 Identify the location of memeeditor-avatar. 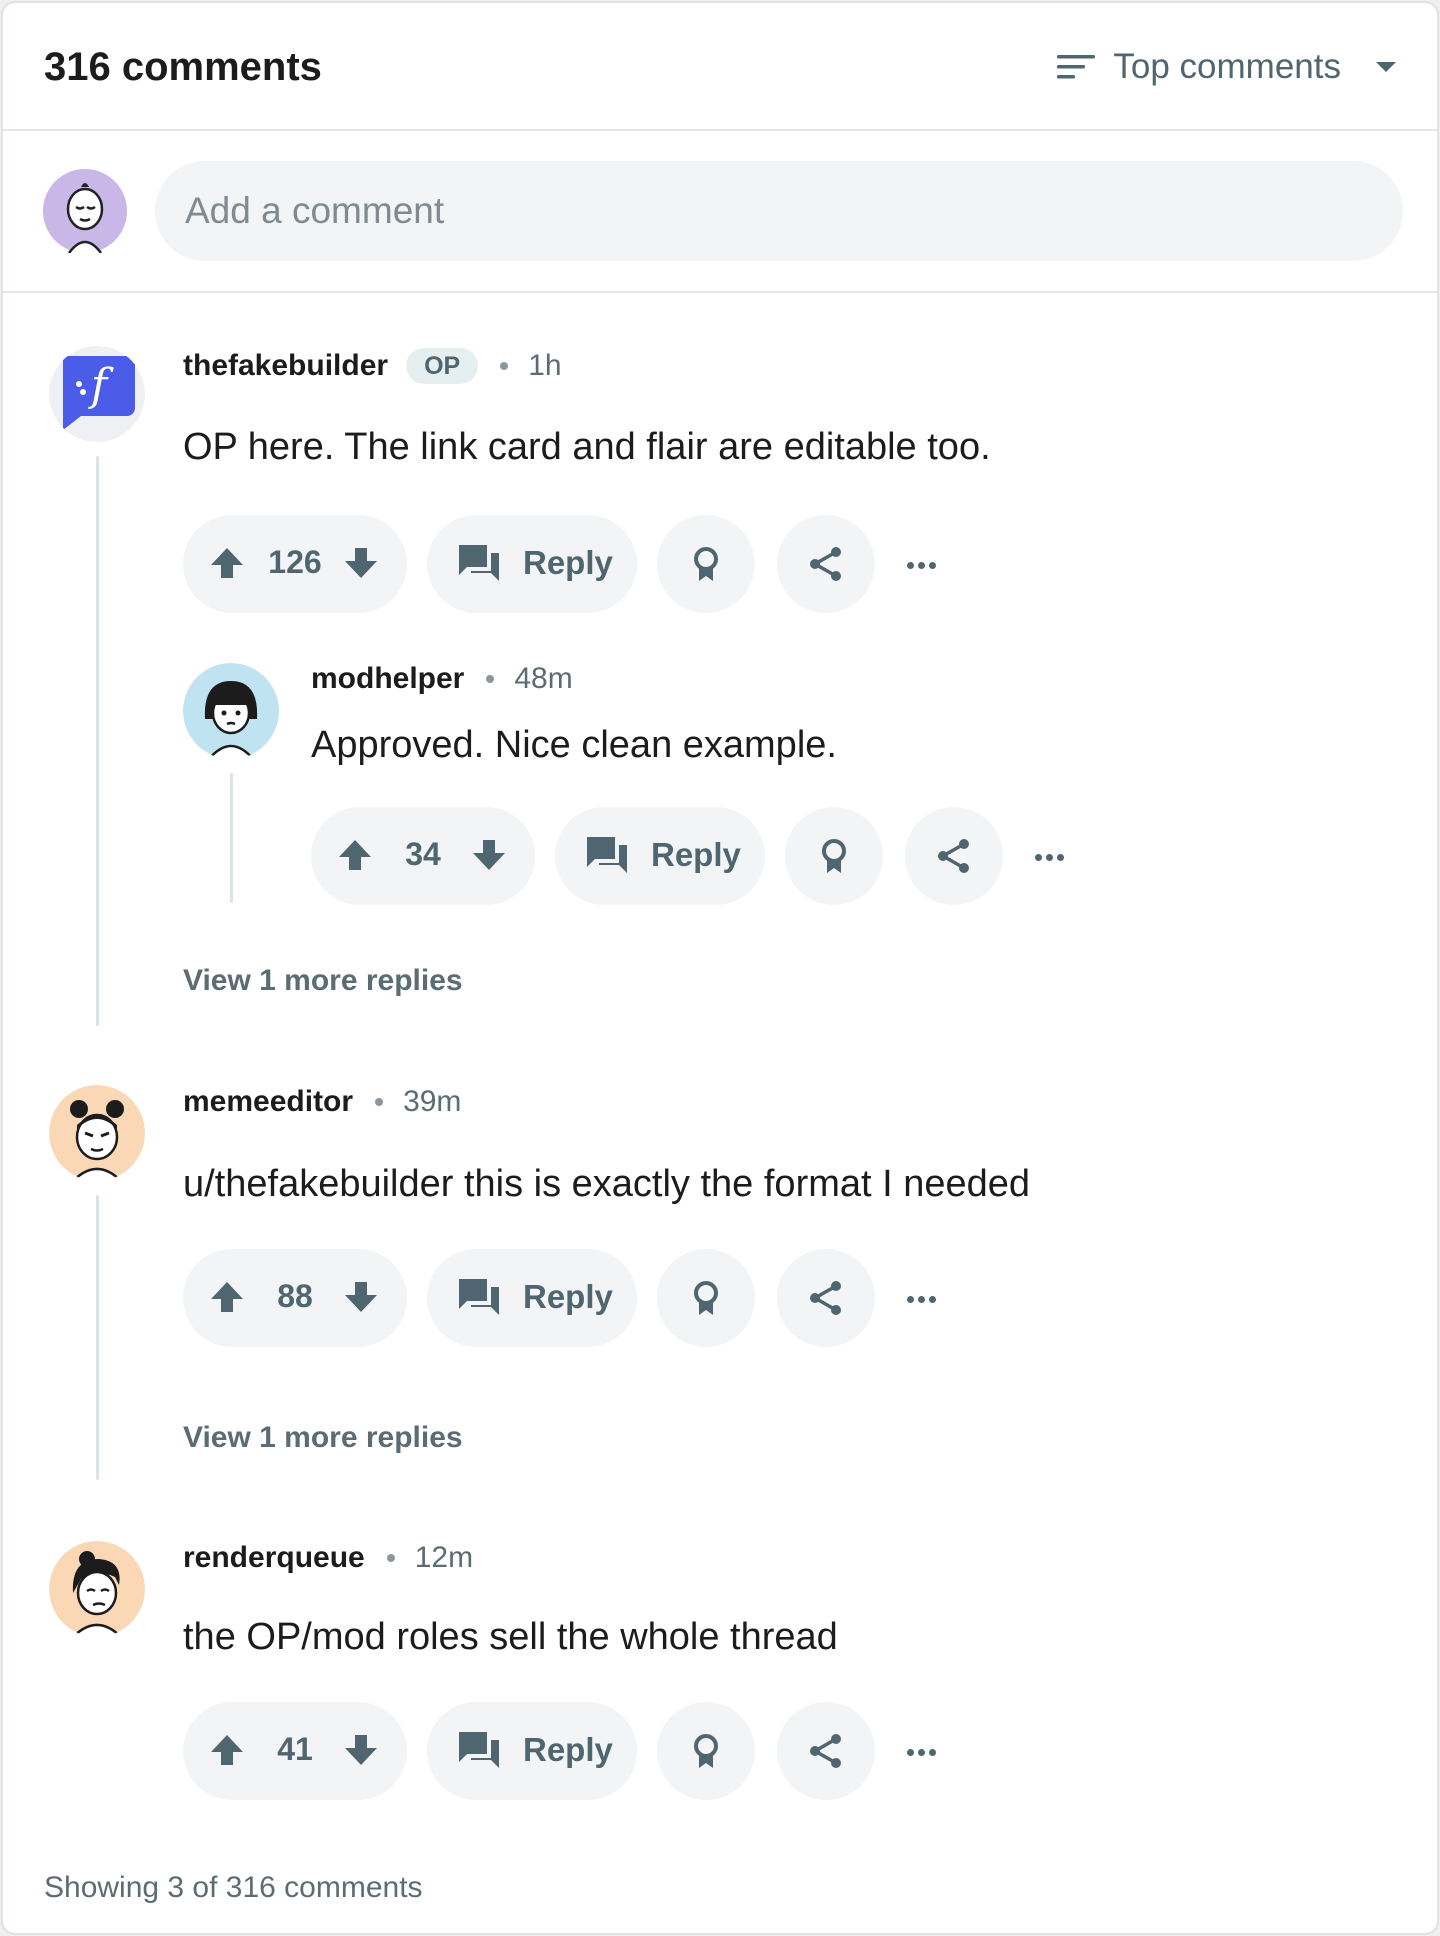
(97, 1133).